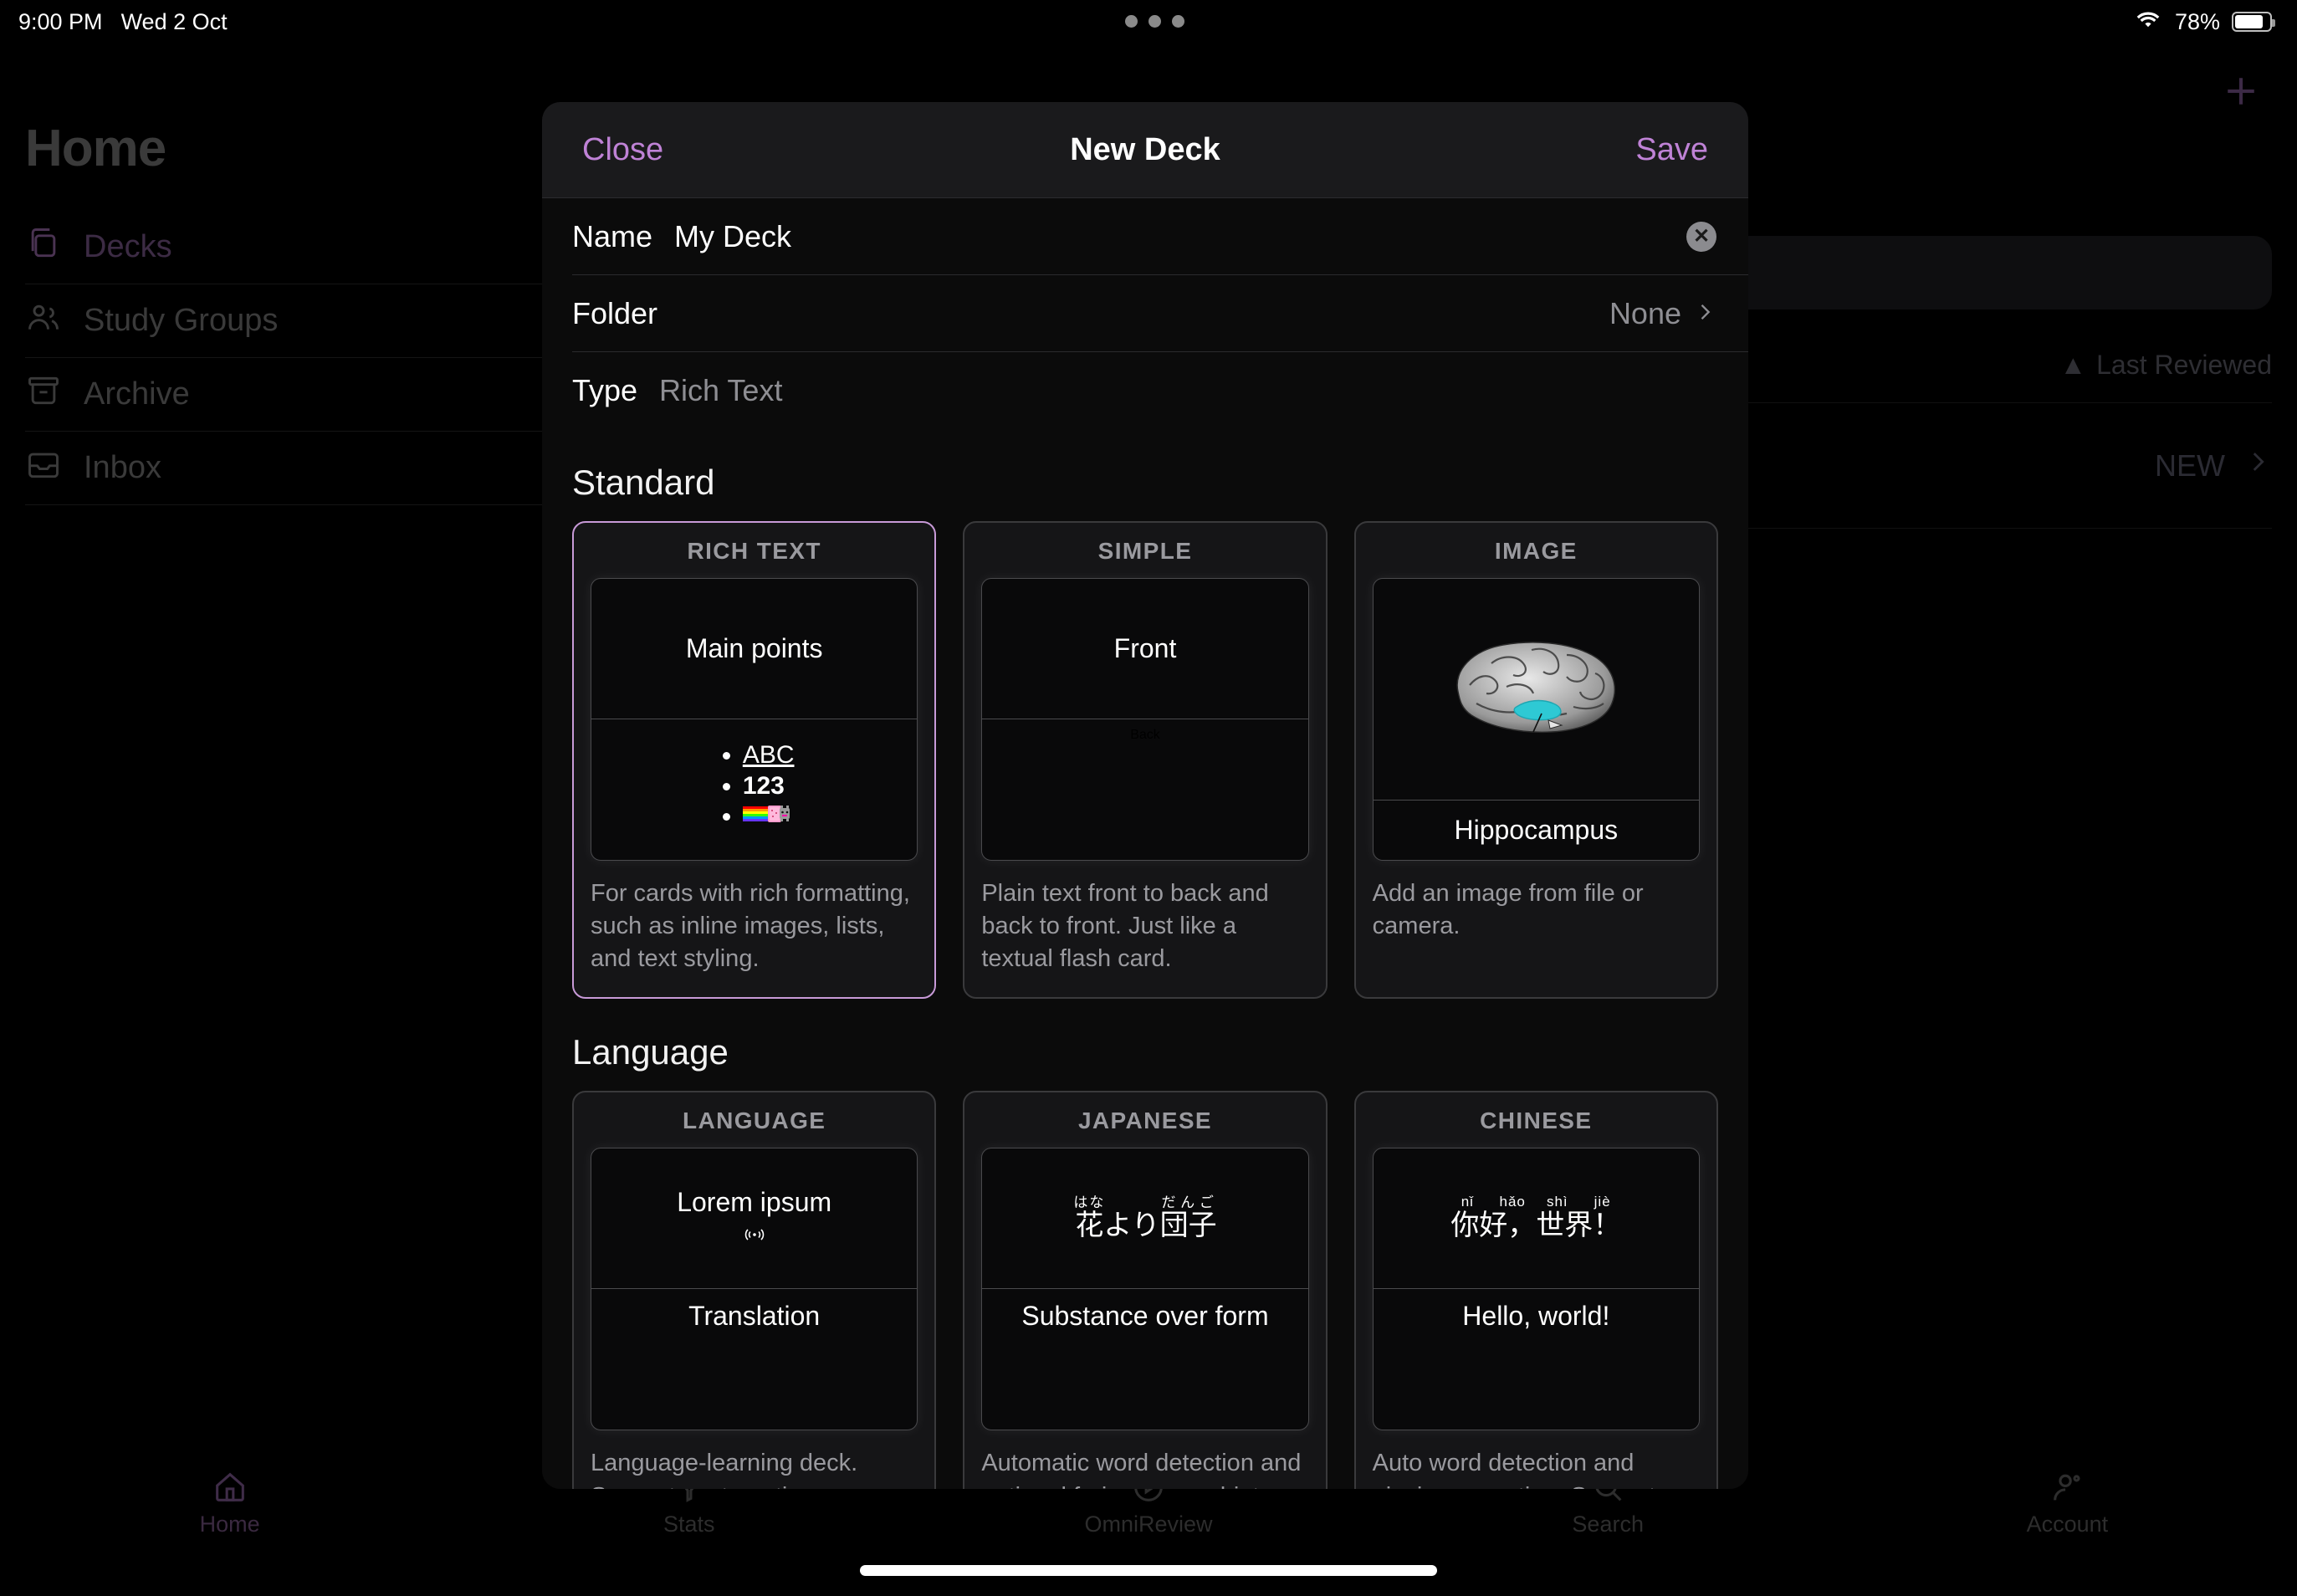 The image size is (2297, 1596). I want to click on status-bar: 9:00 PM Wed 2 Oct 78%, so click(1148, 22).